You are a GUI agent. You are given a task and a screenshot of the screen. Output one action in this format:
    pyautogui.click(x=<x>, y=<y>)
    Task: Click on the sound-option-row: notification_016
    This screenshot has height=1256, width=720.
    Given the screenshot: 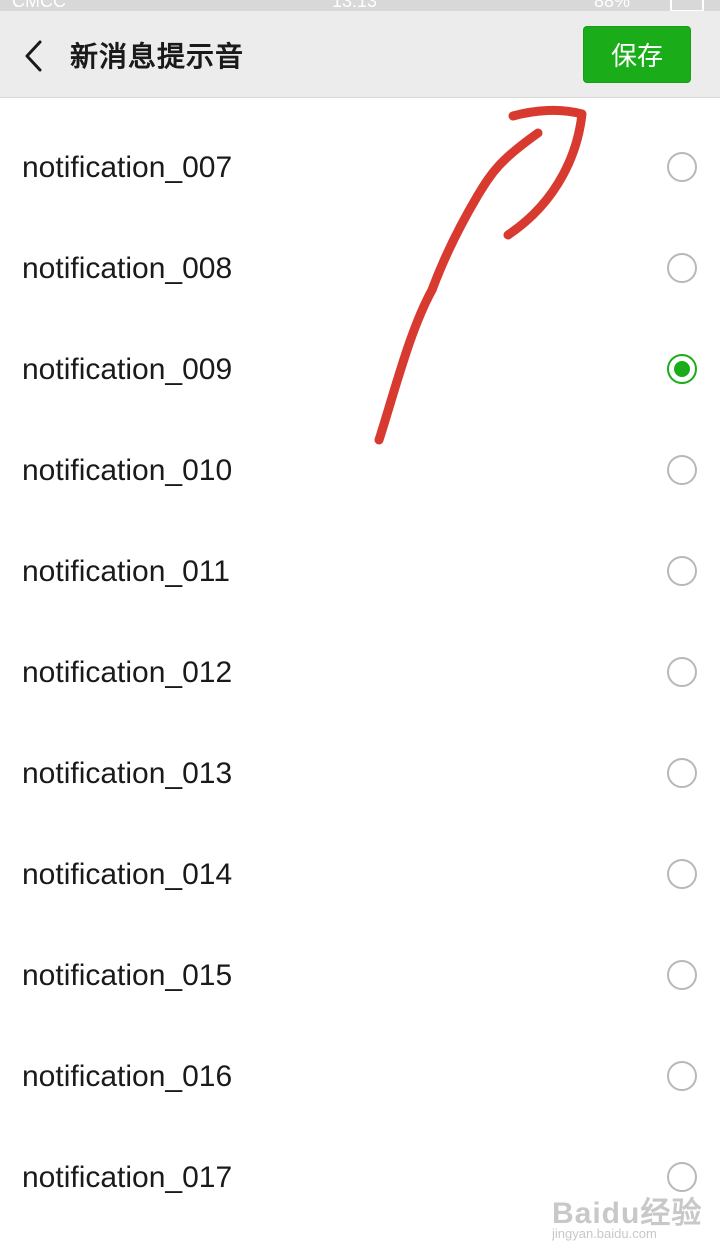 What is the action you would take?
    pyautogui.click(x=360, y=1075)
    